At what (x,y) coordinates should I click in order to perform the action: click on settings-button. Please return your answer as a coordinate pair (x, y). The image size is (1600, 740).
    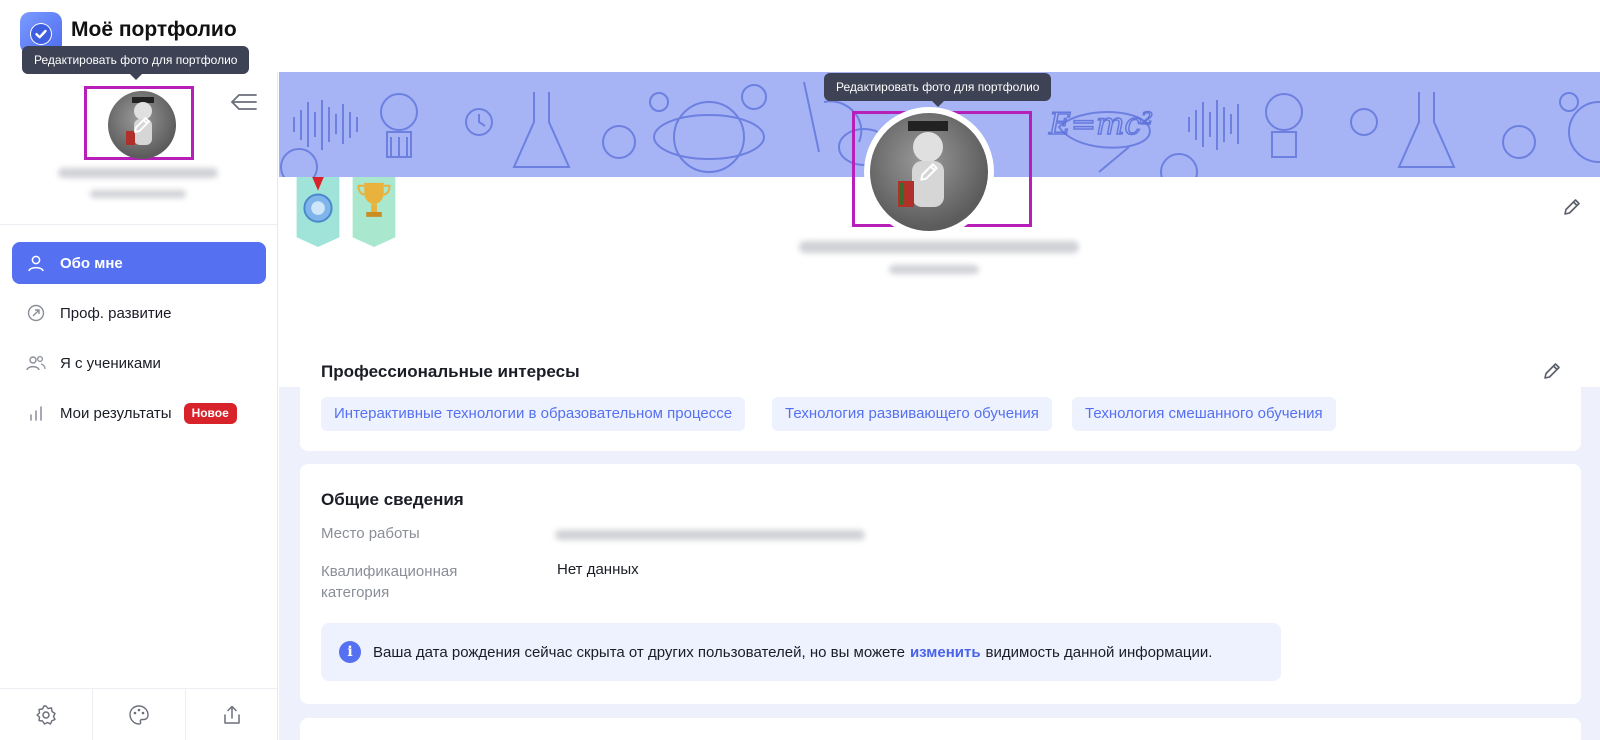
    Looking at the image, I should click on (46, 714).